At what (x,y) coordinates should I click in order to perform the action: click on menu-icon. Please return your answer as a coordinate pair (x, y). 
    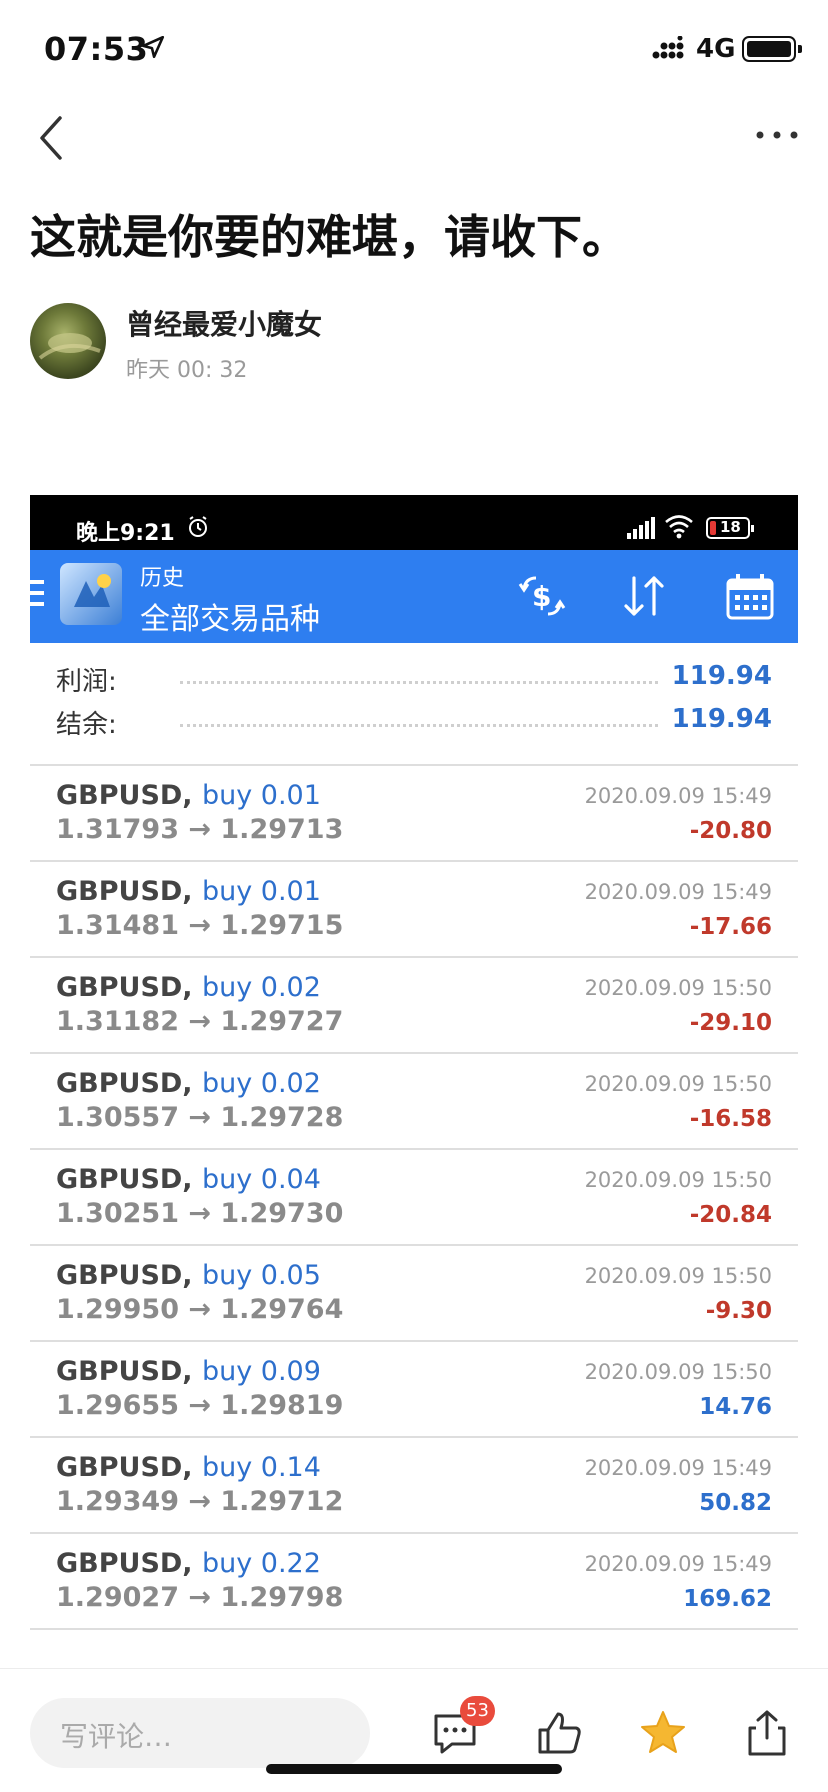
    Looking at the image, I should click on (38, 593).